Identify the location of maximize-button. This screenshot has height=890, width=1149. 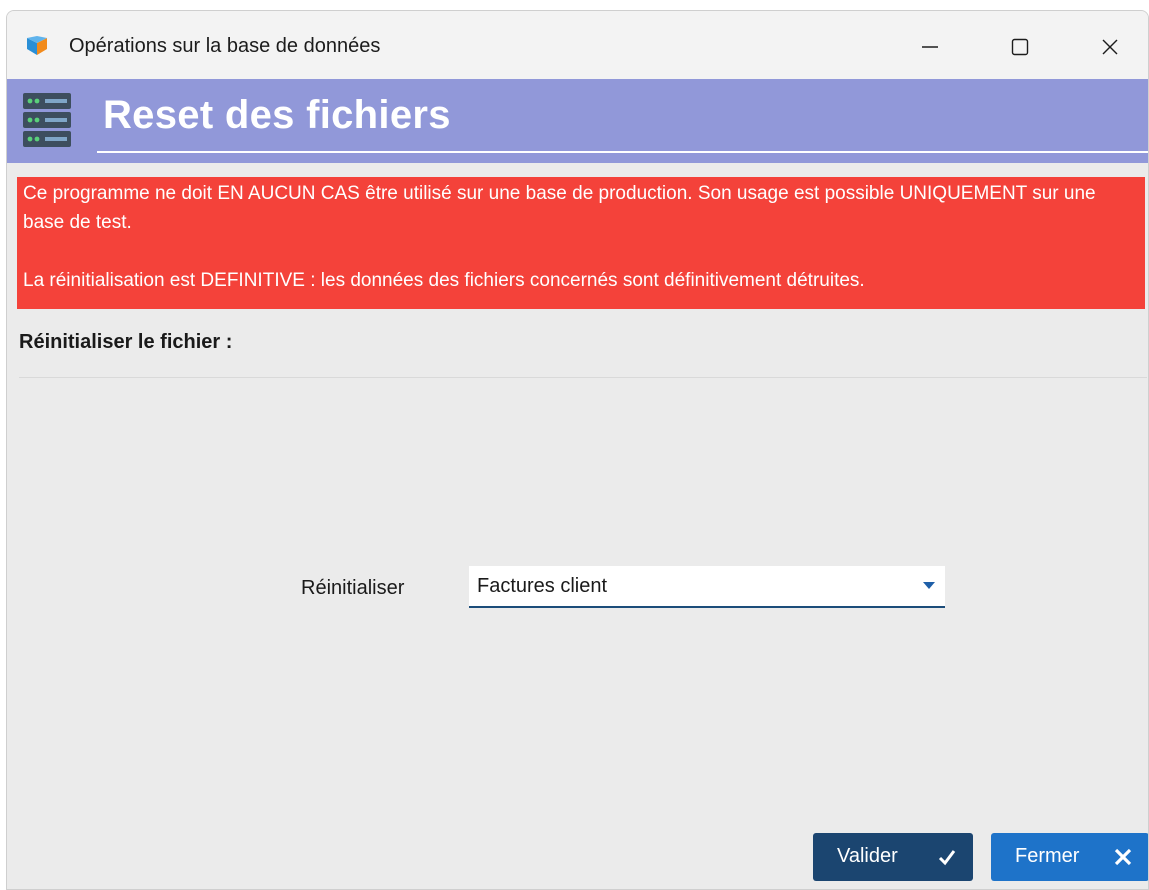
(1020, 47).